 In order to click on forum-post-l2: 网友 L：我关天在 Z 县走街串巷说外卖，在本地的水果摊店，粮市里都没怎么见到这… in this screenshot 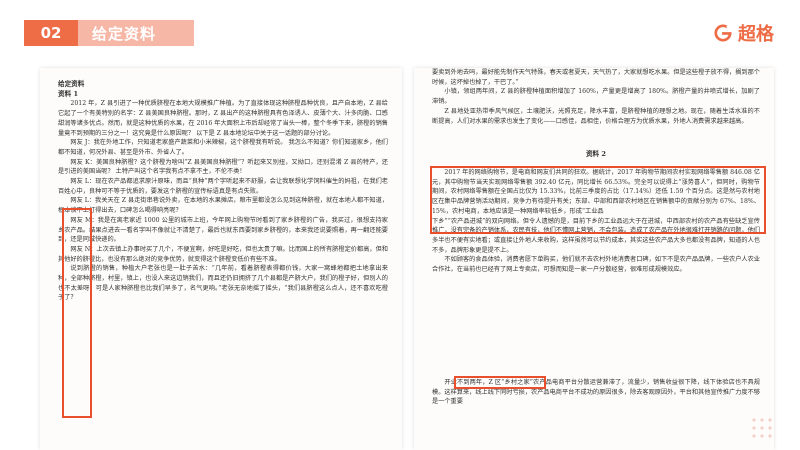, I will do `click(223, 206)`.